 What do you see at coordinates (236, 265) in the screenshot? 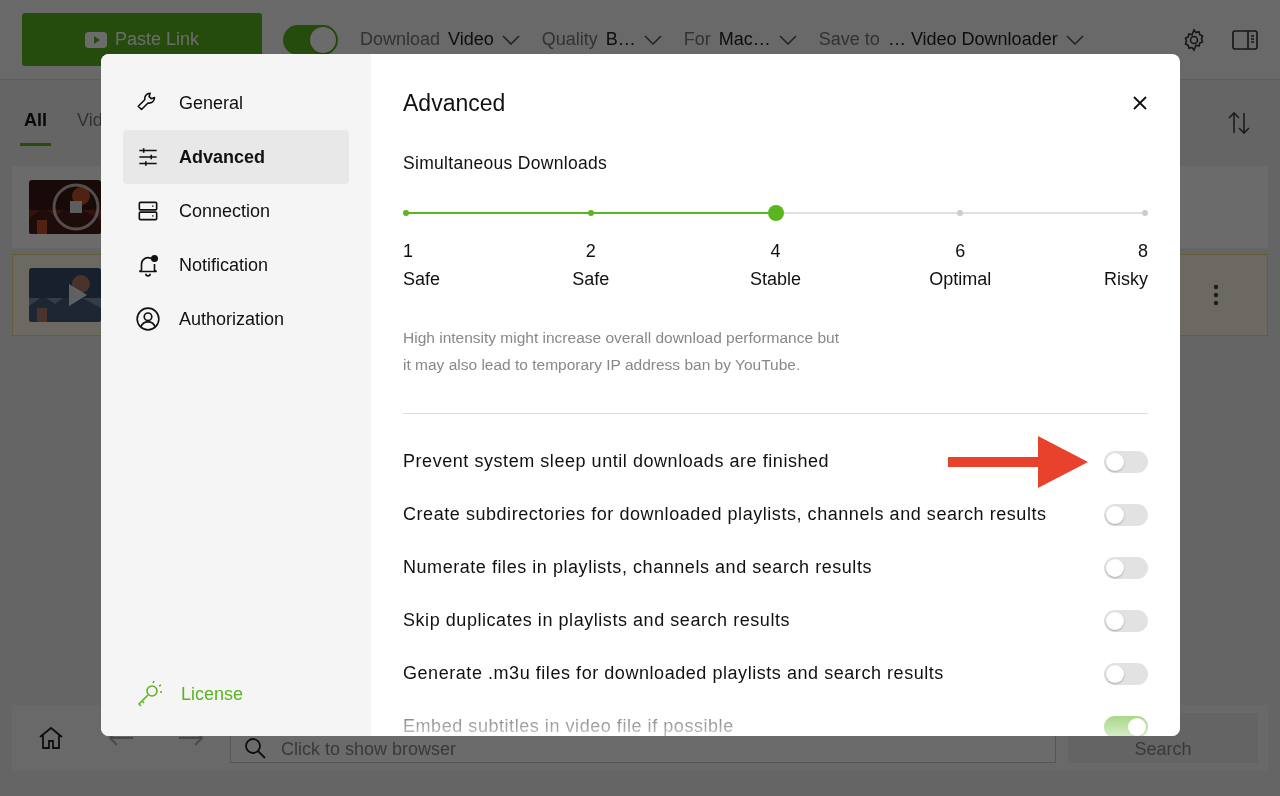
I see `sidebar-item: Notification` at bounding box center [236, 265].